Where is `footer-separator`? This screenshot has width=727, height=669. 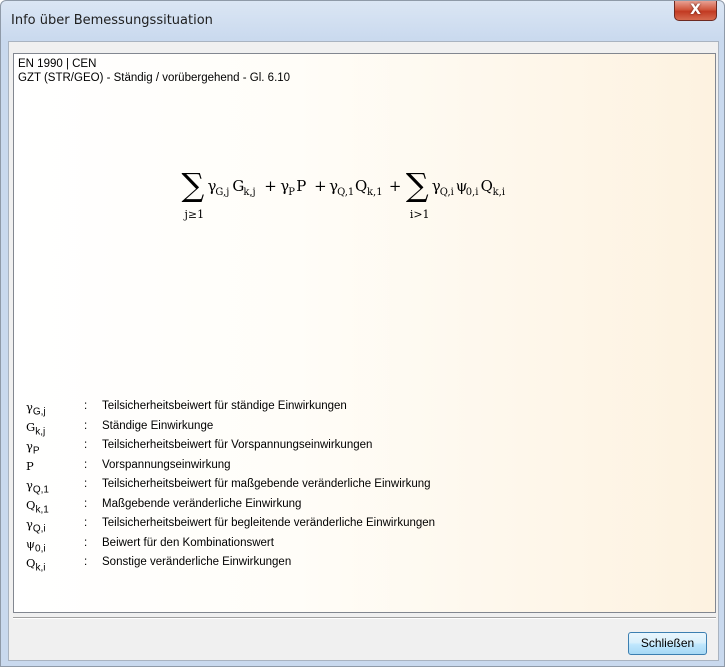 footer-separator is located at coordinates (364, 618).